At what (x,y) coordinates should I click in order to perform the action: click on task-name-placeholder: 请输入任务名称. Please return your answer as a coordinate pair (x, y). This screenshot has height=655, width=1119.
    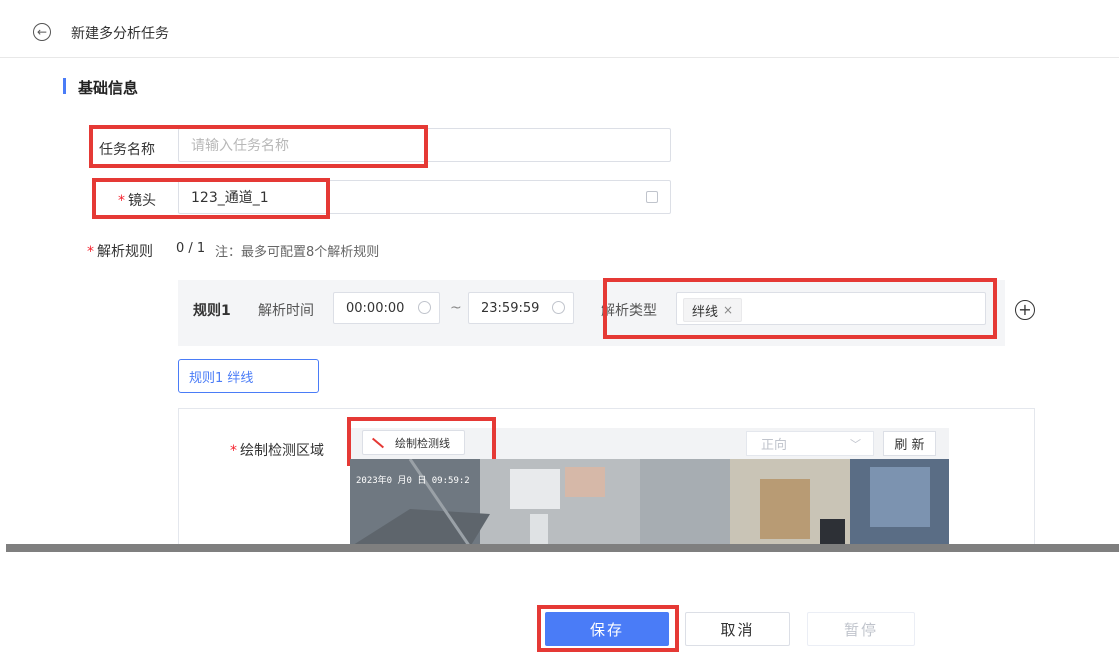
    Looking at the image, I should click on (240, 146).